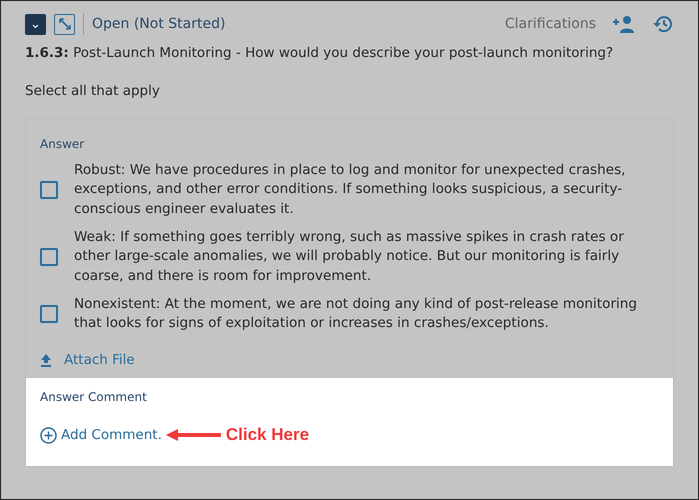  Describe the element at coordinates (35, 24) in the screenshot. I see `collapse-button: ⌄` at that location.